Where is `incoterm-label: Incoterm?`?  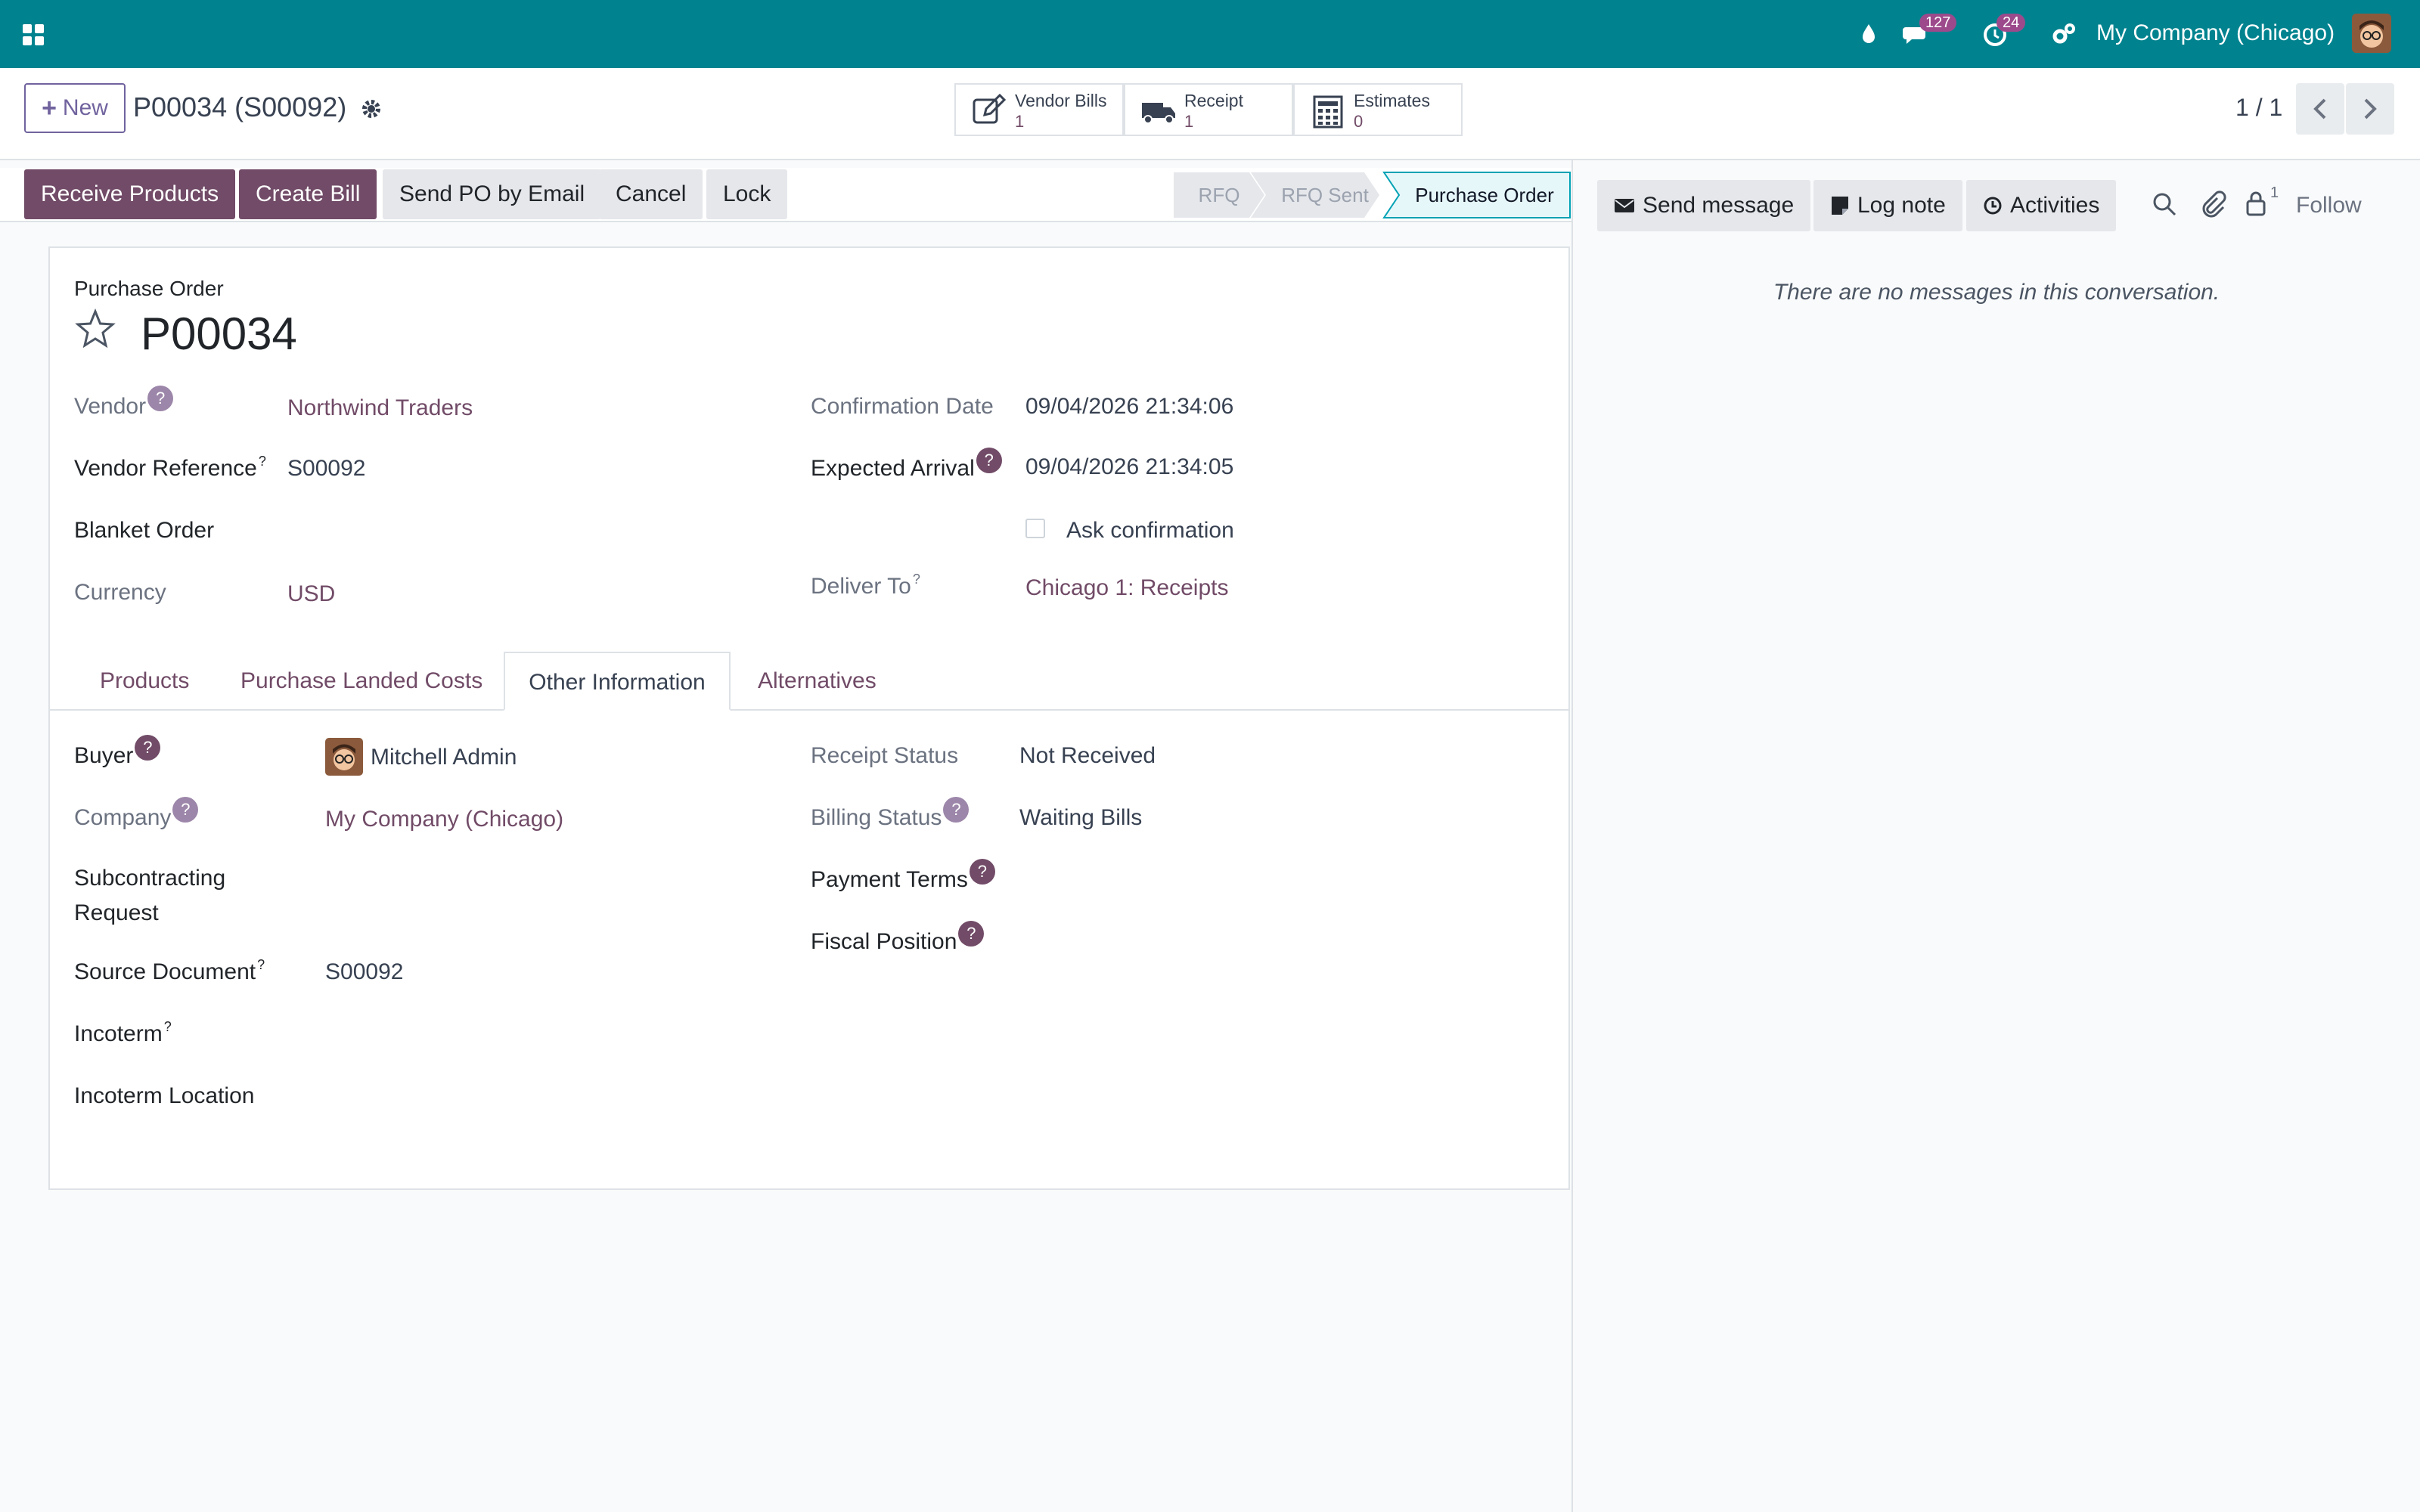 incoterm-label: Incoterm? is located at coordinates (123, 1032).